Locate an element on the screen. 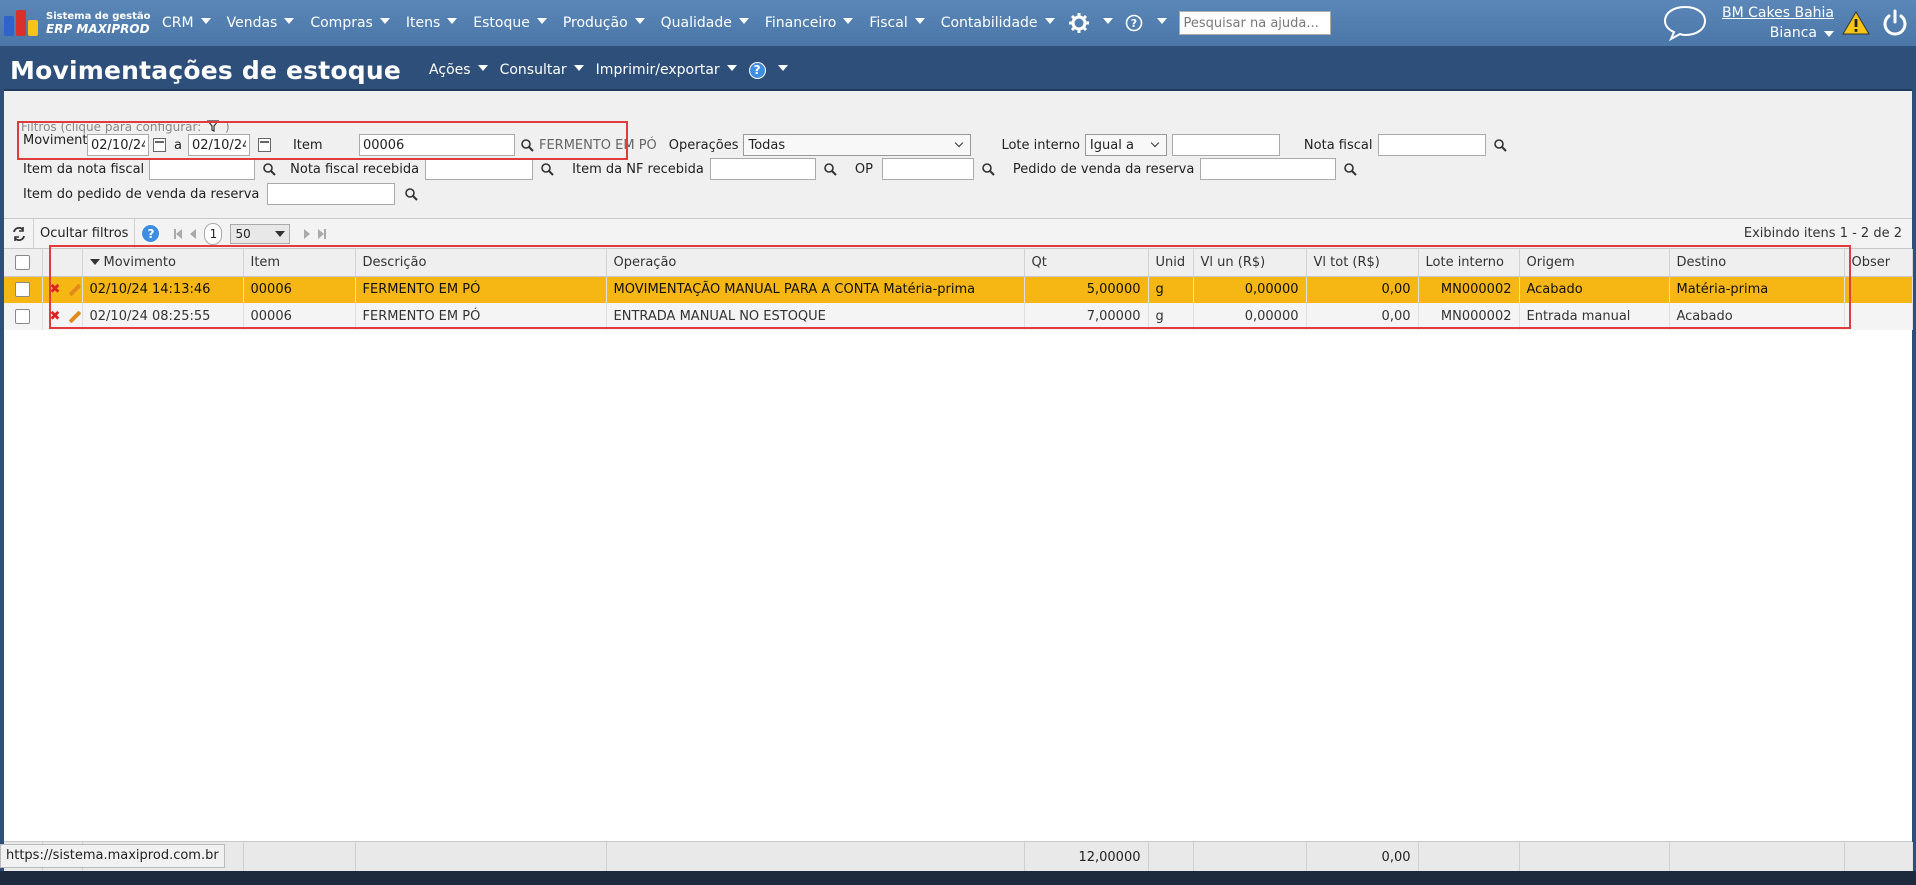 This screenshot has height=885, width=1916. menu-producao: Produção is located at coordinates (604, 23).